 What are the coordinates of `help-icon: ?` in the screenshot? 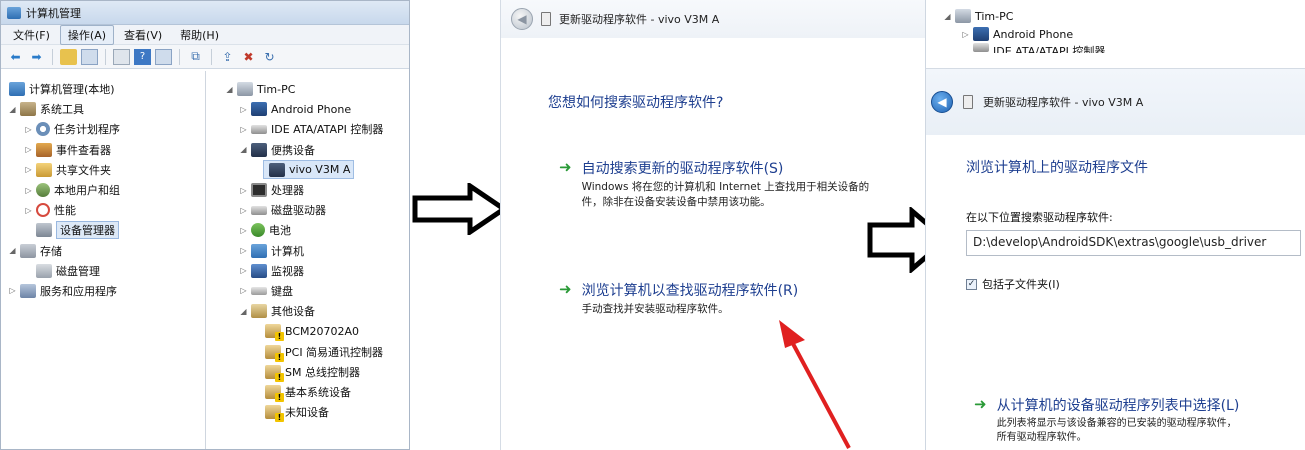 It's located at (142, 56).